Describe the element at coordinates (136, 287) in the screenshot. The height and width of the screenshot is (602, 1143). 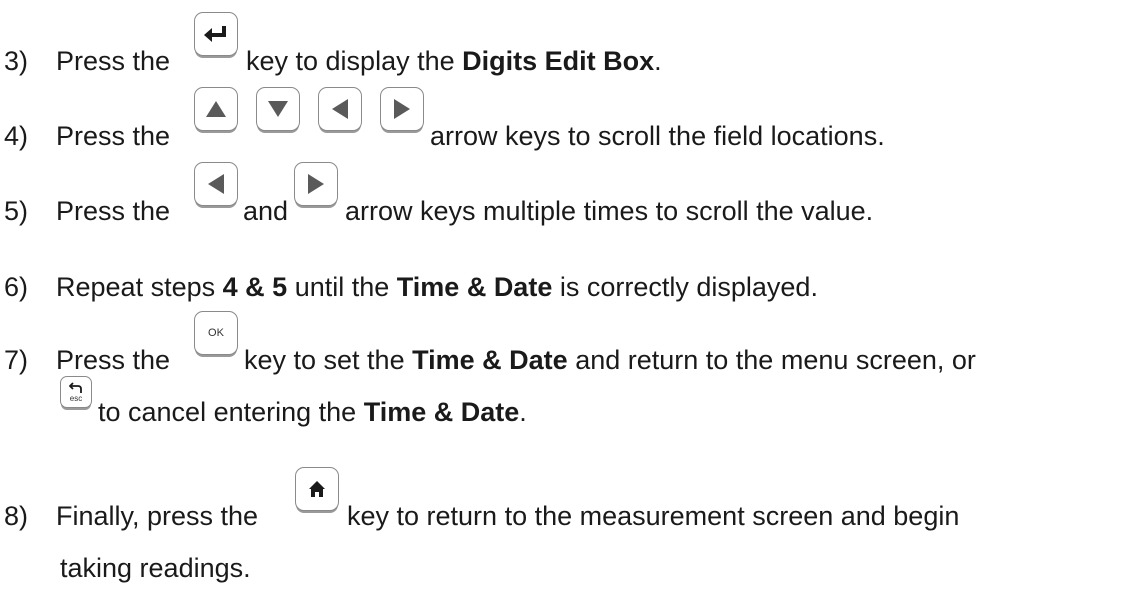
I see `step-text: Repeat steps` at that location.